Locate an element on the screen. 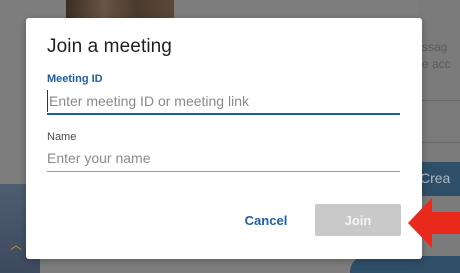  cancel-button: Cancel is located at coordinates (266, 220).